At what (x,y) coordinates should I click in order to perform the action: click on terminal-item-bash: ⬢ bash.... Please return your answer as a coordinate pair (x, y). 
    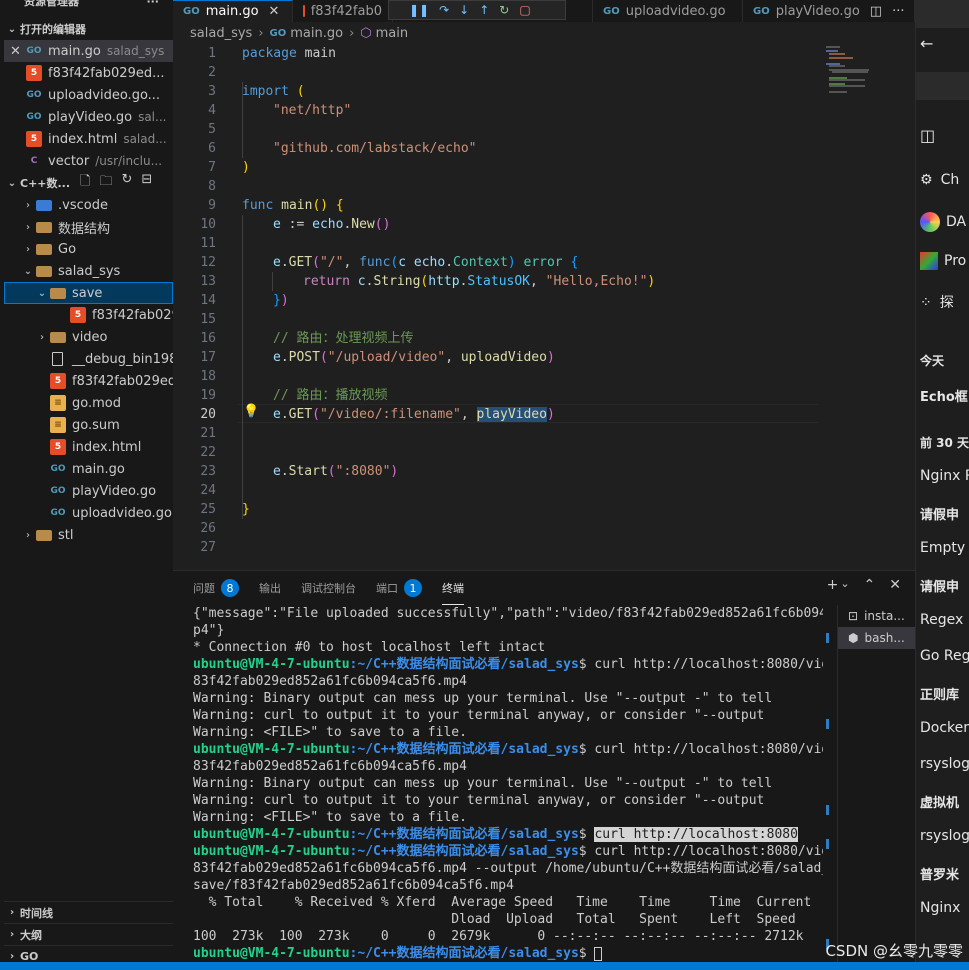
    Looking at the image, I should click on (876, 638).